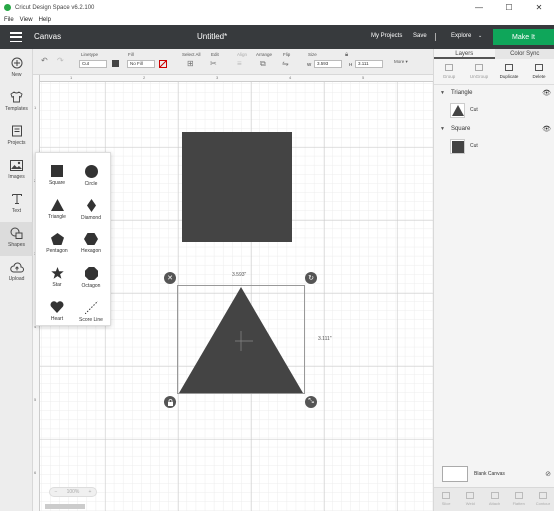 The image size is (554, 511). Describe the element at coordinates (57, 217) in the screenshot. I see `shape-label: Triangle` at that location.